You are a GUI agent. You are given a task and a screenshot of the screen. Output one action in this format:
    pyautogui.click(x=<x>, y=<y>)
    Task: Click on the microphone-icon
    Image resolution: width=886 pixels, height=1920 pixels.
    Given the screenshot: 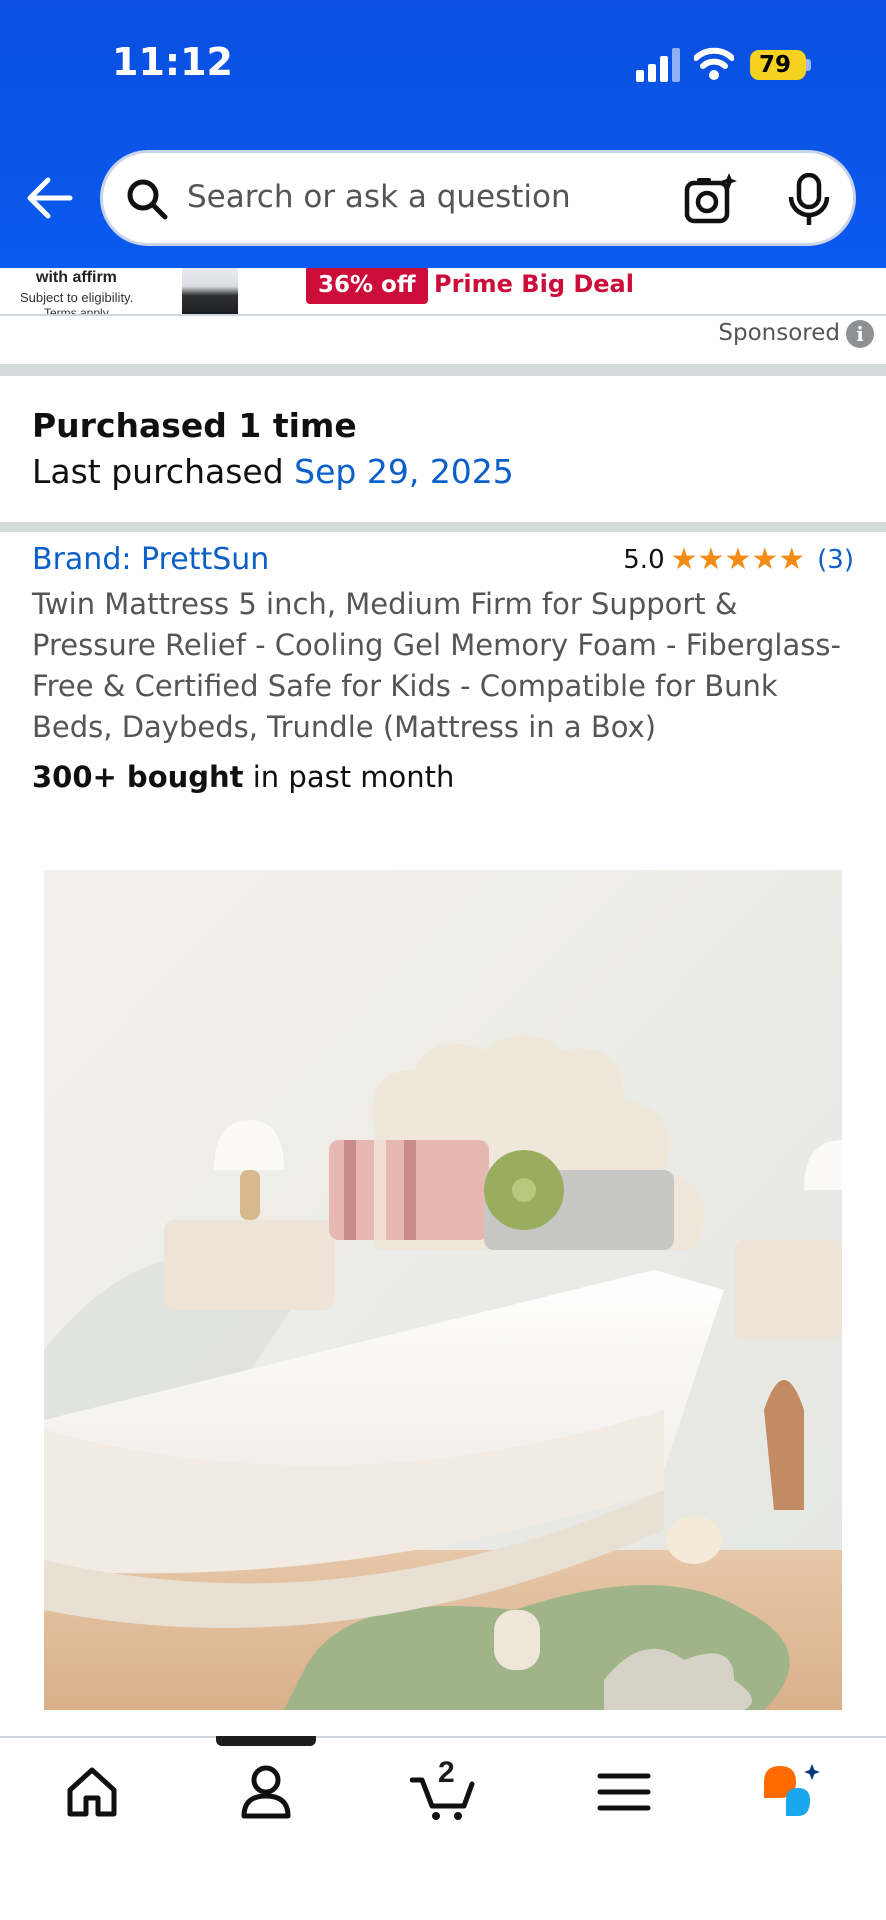 What is the action you would take?
    pyautogui.click(x=809, y=200)
    